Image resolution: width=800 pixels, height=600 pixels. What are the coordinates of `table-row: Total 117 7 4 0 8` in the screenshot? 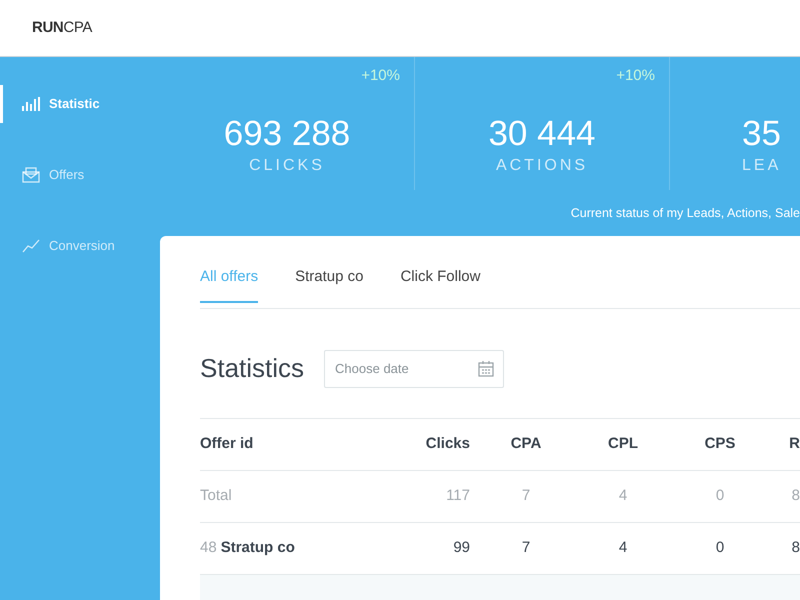 It's located at (500, 497).